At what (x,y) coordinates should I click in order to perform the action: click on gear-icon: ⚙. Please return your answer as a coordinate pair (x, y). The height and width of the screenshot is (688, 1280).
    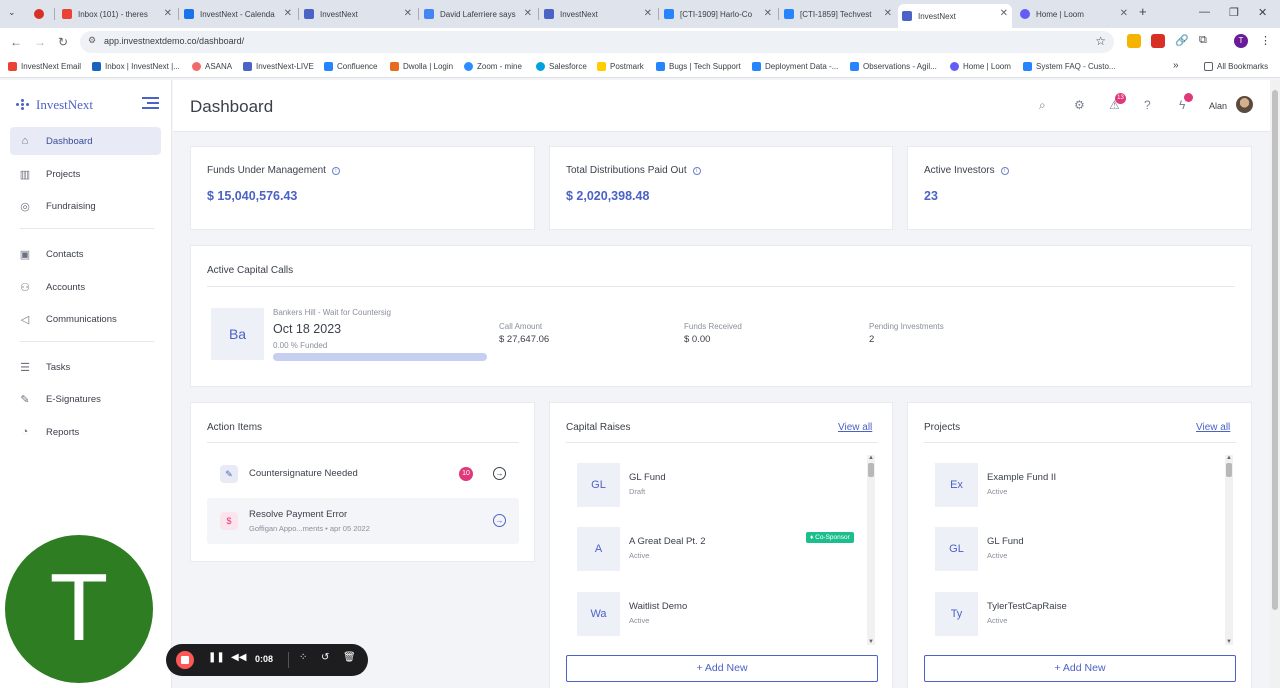
    Looking at the image, I should click on (1079, 105).